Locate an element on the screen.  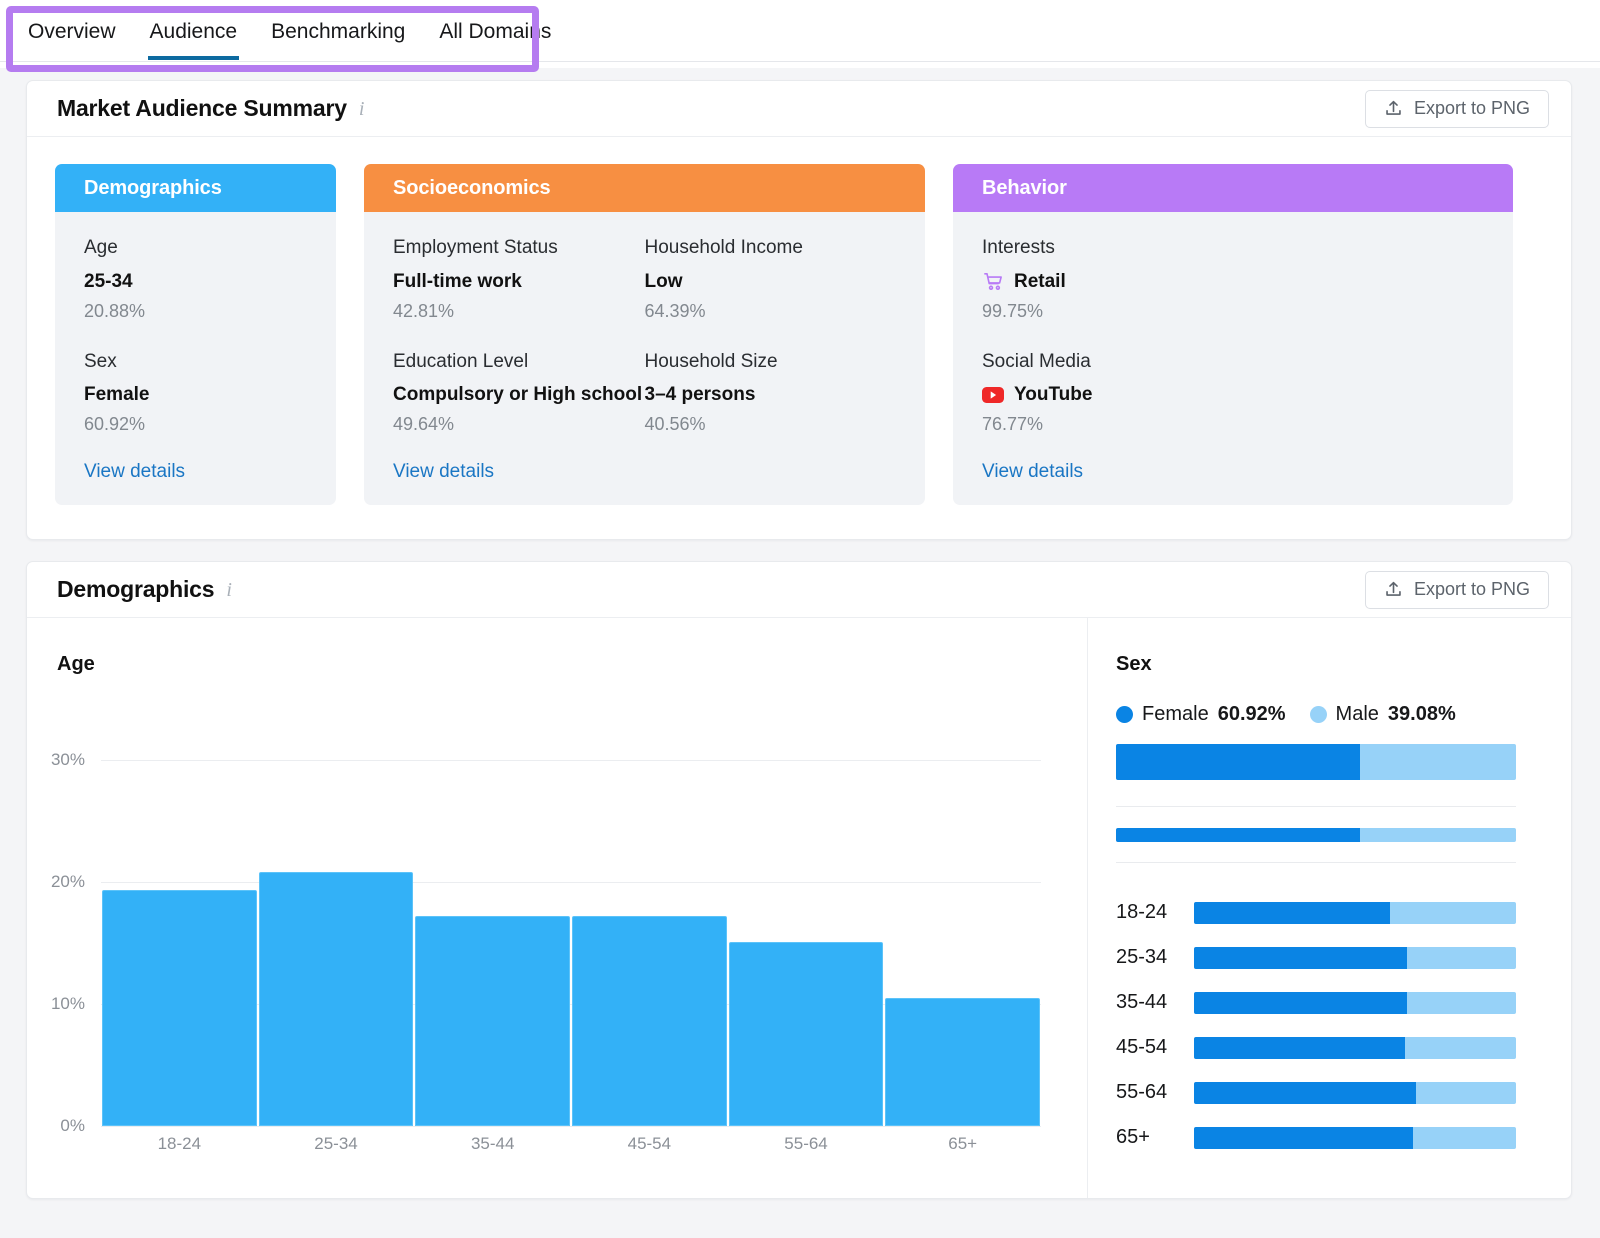
age-group-label: 45-54 is located at coordinates (1142, 1047).